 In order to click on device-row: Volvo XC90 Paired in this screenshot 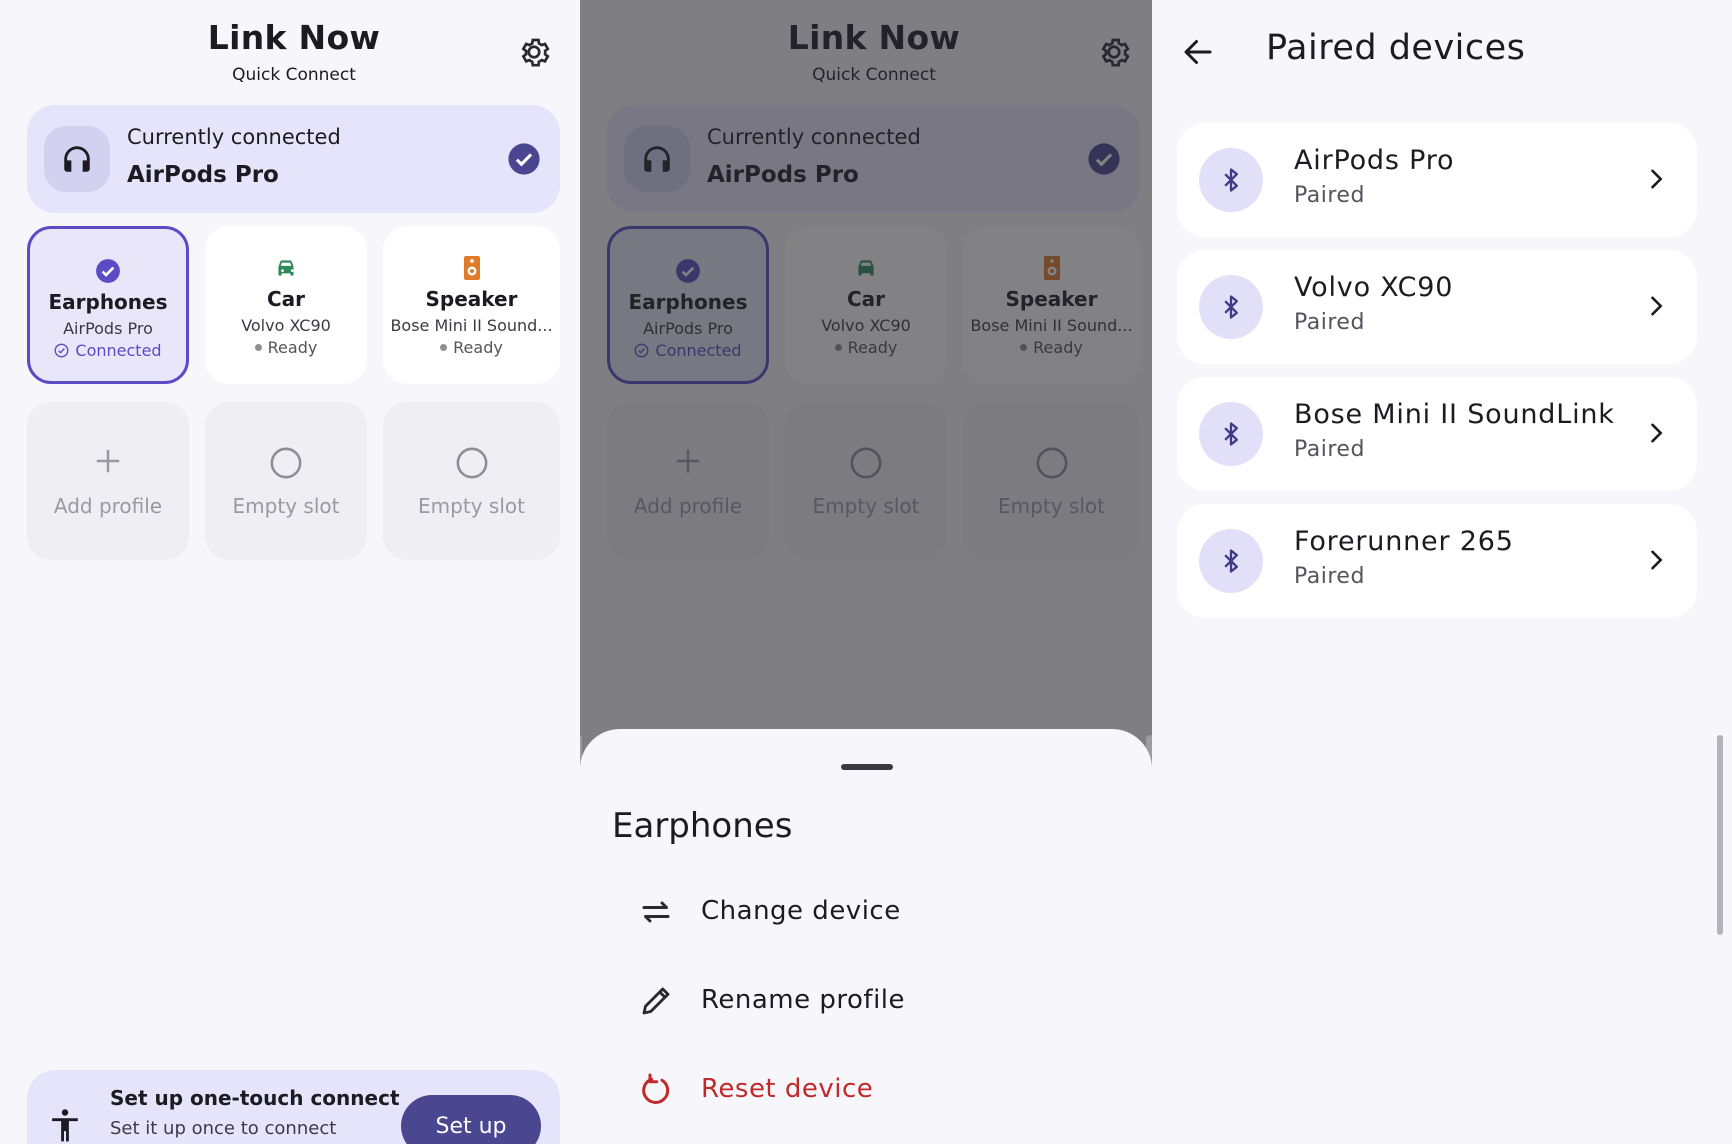, I will do `click(1437, 307)`.